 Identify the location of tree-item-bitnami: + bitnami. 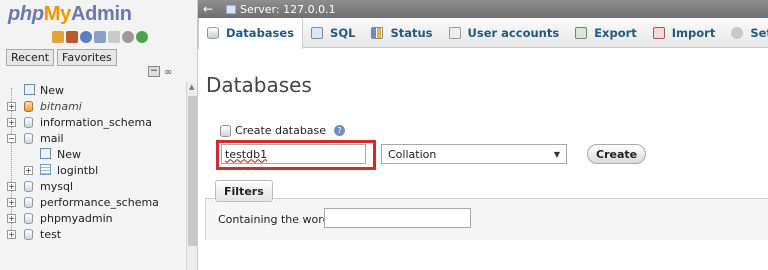
(93, 106).